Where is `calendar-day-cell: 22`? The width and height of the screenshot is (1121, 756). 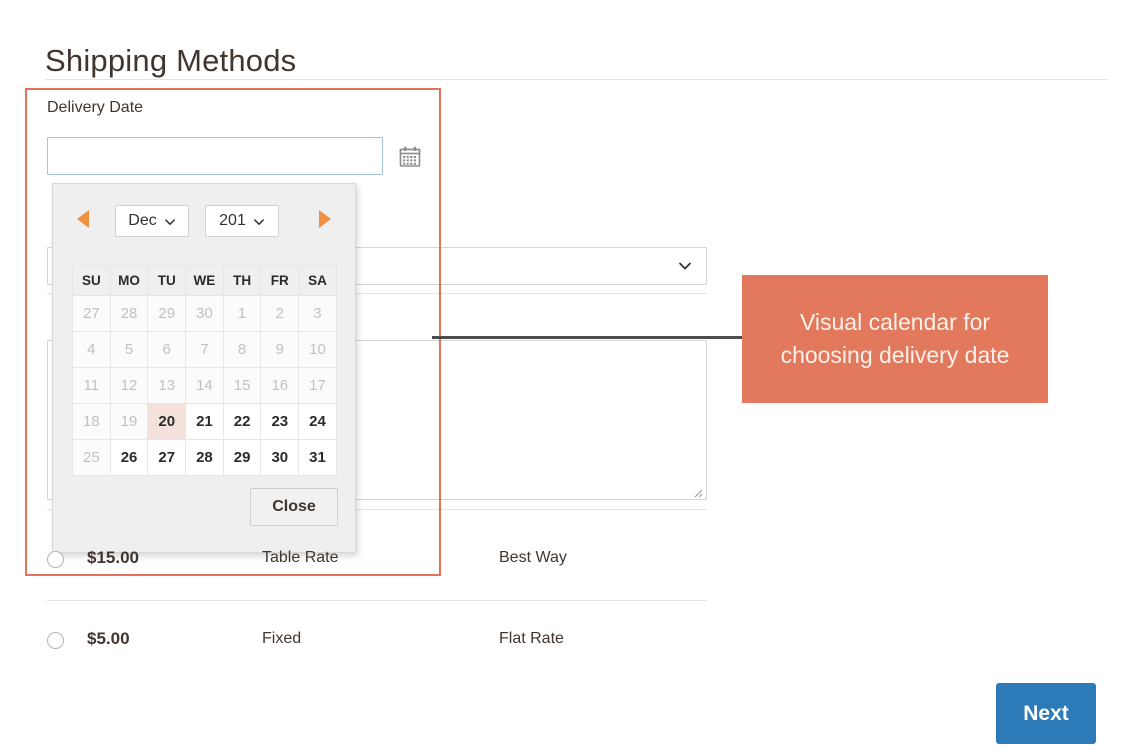 calendar-day-cell: 22 is located at coordinates (242, 421).